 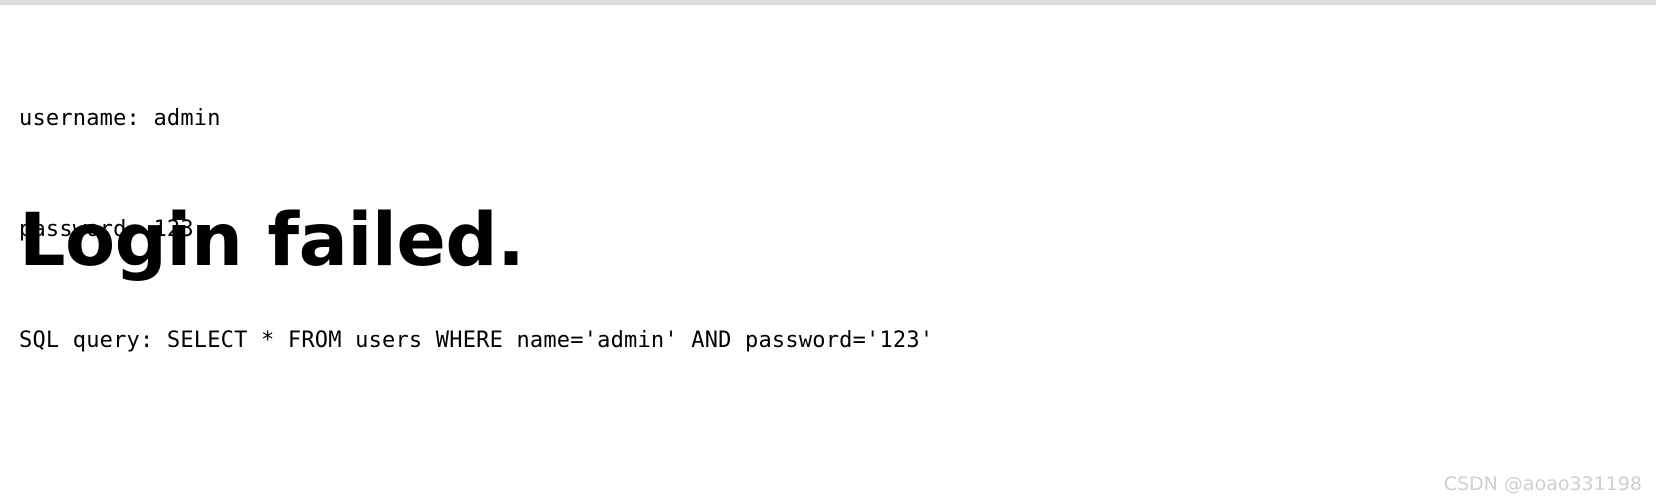 I want to click on csdn-watermark: CSDN @aoao331198, so click(x=1542, y=484).